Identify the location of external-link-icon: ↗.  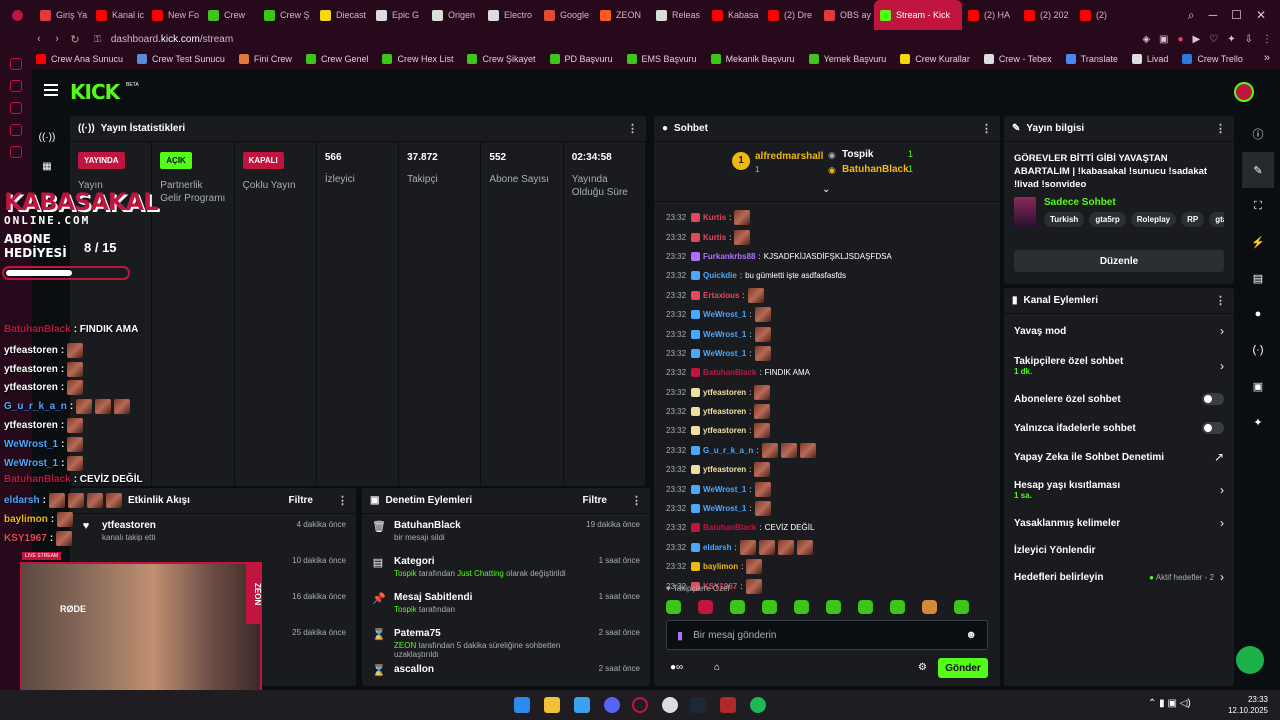
(1219, 457).